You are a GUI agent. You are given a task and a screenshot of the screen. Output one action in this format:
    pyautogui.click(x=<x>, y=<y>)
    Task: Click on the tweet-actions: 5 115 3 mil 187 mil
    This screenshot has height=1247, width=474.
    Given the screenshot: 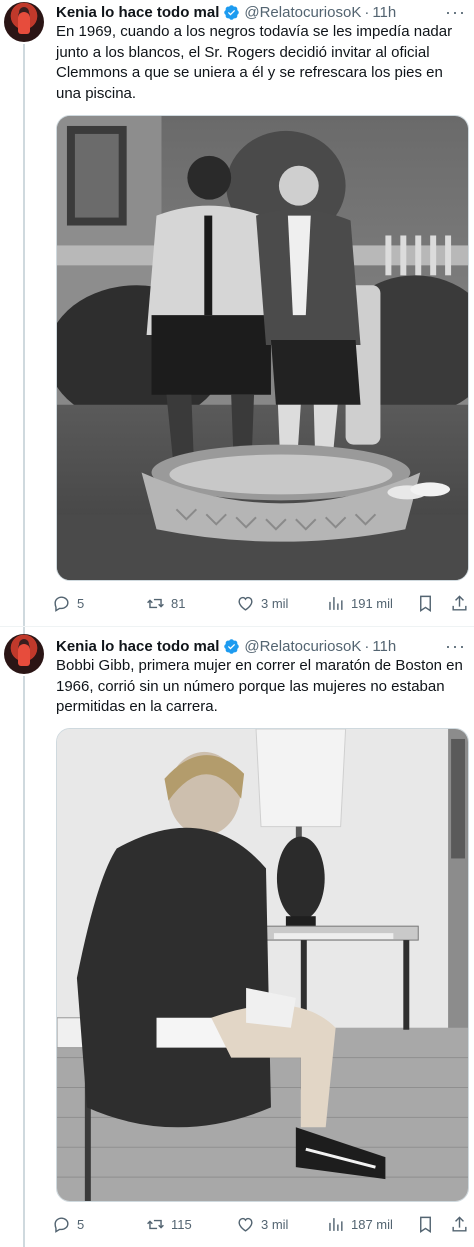 What is the action you would take?
    pyautogui.click(x=262, y=1224)
    